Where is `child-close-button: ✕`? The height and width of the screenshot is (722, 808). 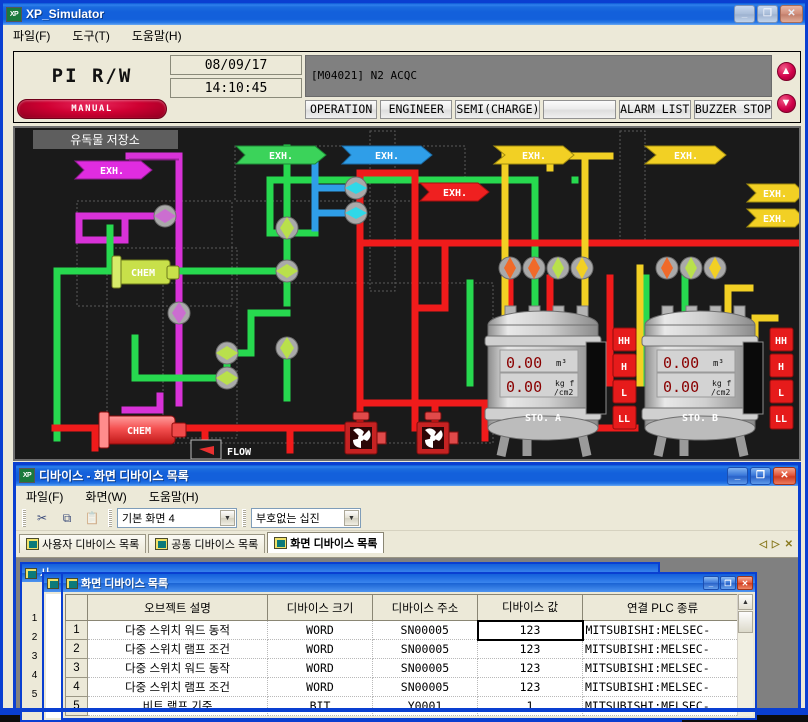
child-close-button: ✕ is located at coordinates (745, 583).